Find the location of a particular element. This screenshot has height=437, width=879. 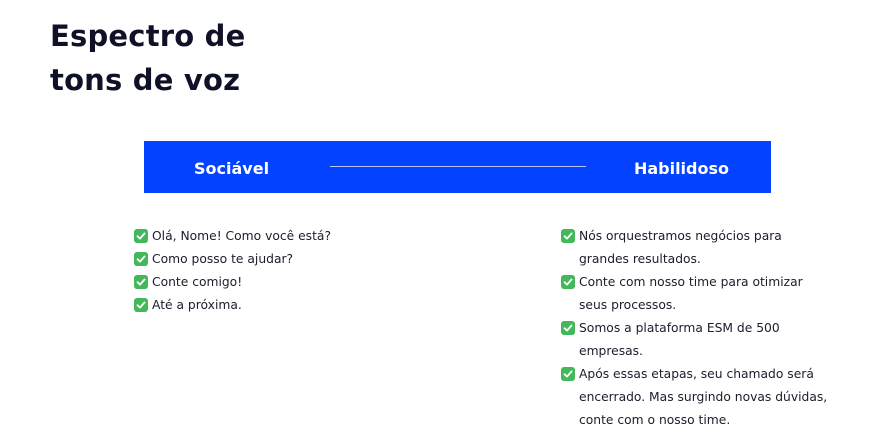

list-item: Como posso te ajudar? is located at coordinates (264, 259).